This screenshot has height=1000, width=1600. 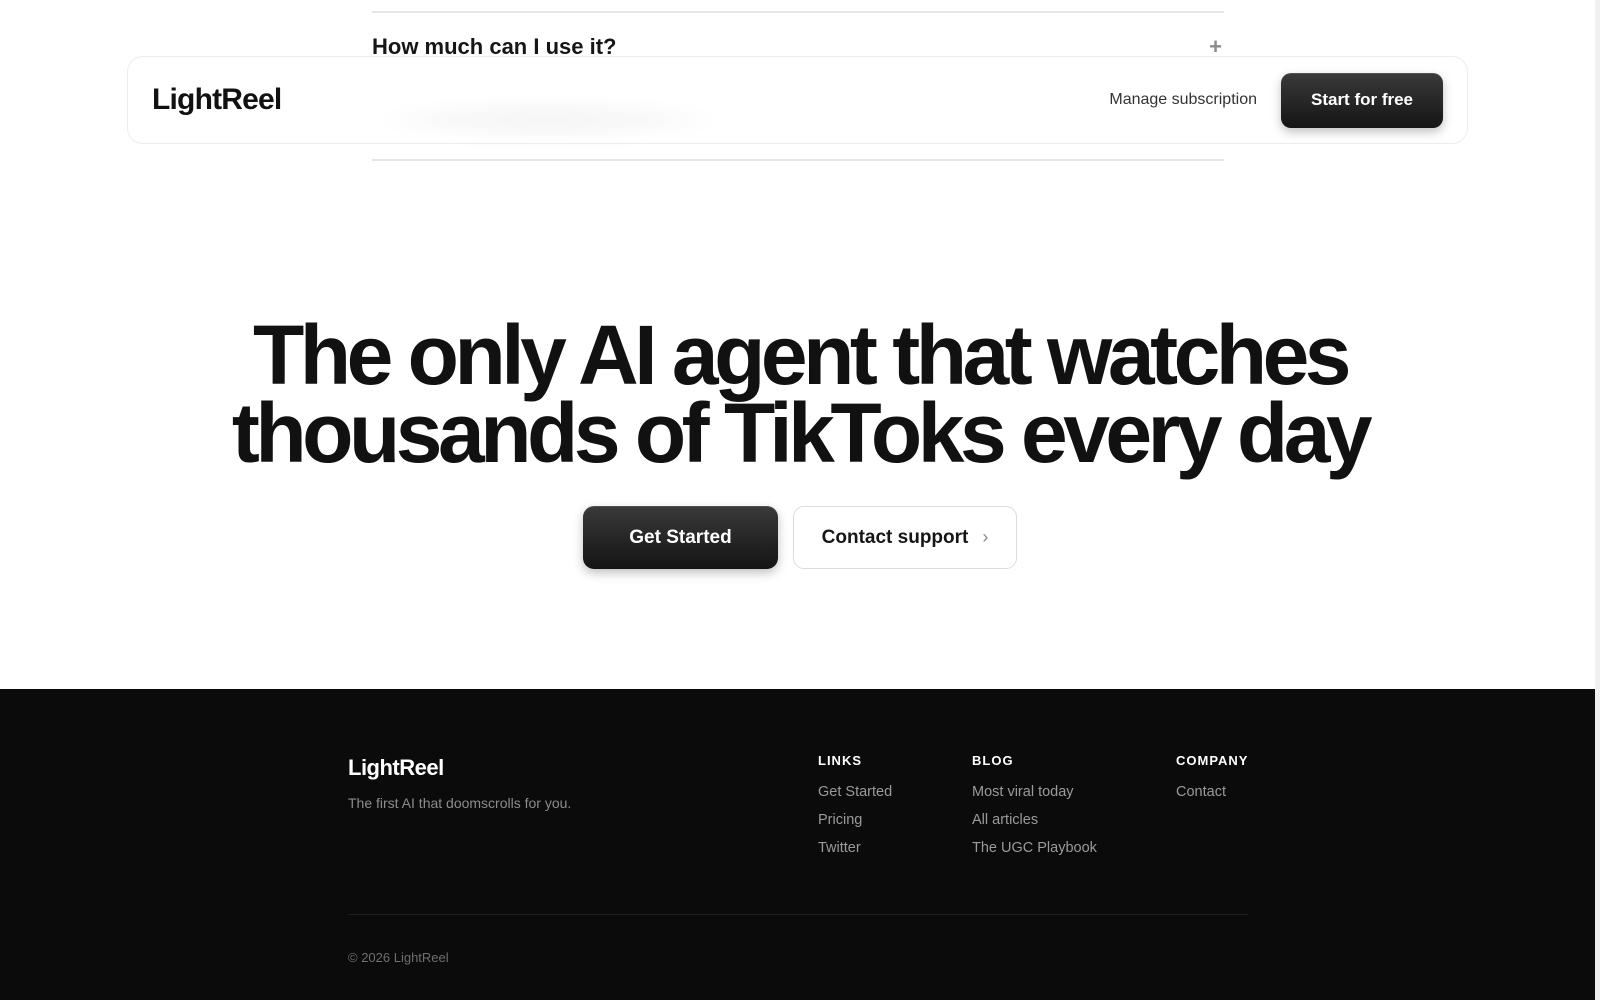 What do you see at coordinates (1034, 848) in the screenshot?
I see `footer-link-ugc-playbook: The UGC Playbook` at bounding box center [1034, 848].